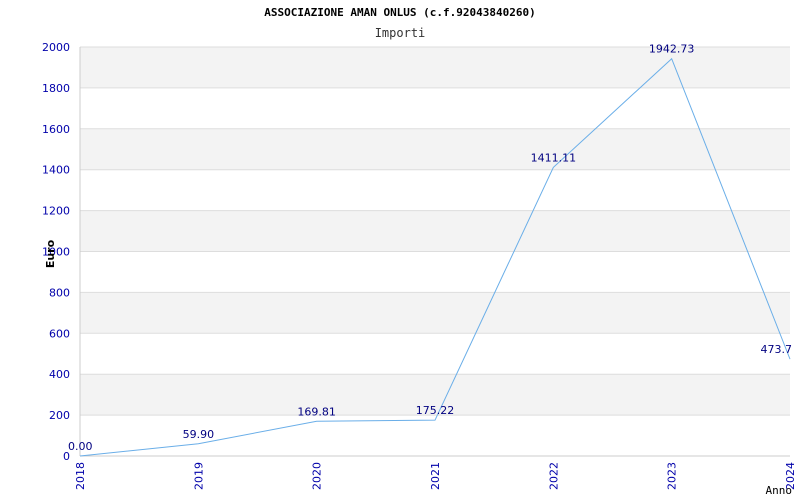  I want to click on y-tick-label: 1600, so click(56, 129).